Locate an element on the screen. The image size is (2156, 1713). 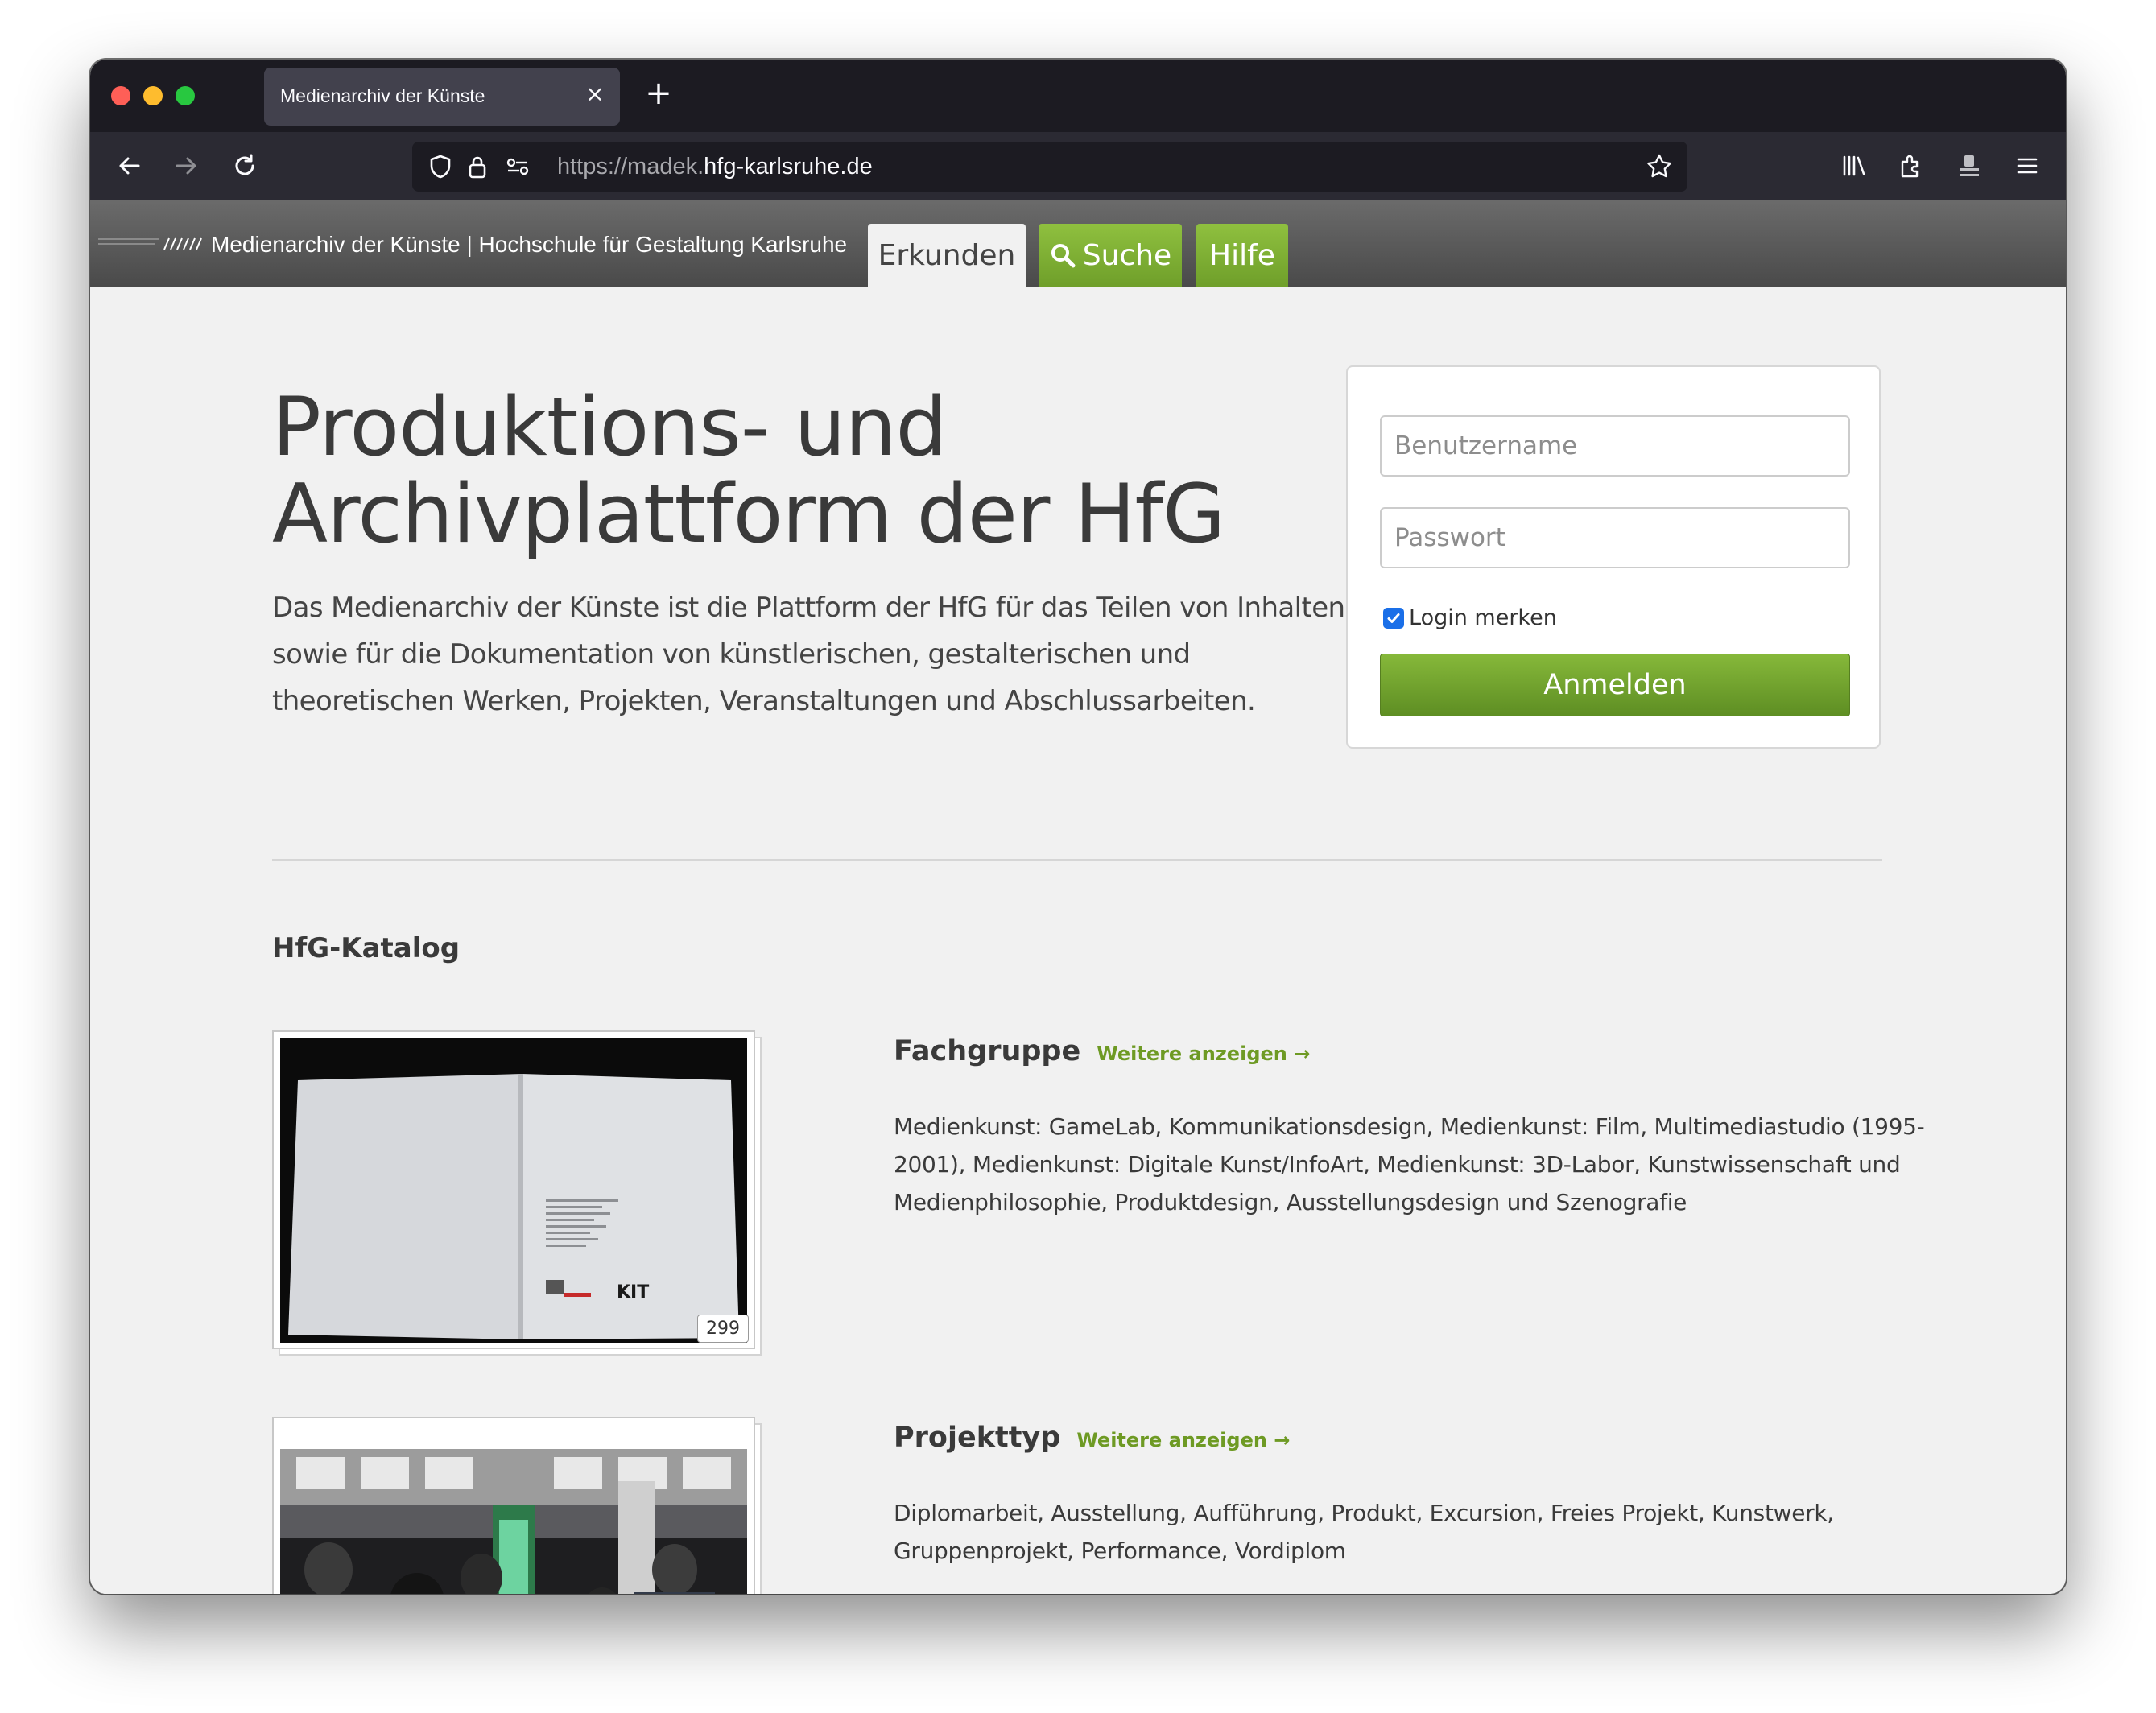
account-icon is located at coordinates (1969, 166).